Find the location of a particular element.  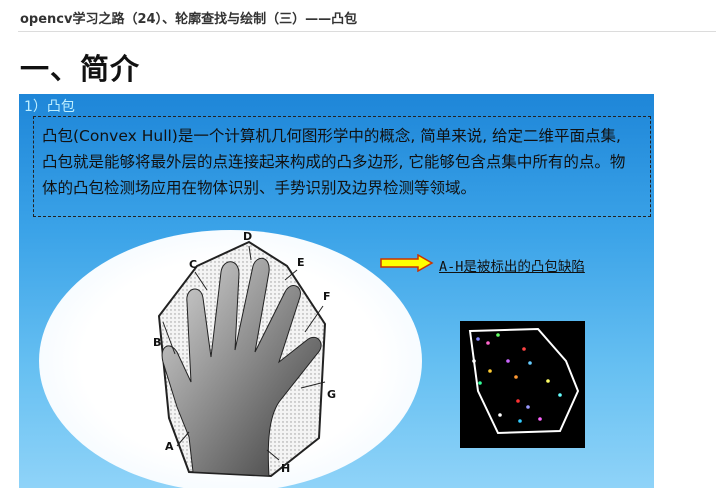

post-title: opencv学习之路（24）、轮廓查找与绘制（三）——凸包 is located at coordinates (189, 19).